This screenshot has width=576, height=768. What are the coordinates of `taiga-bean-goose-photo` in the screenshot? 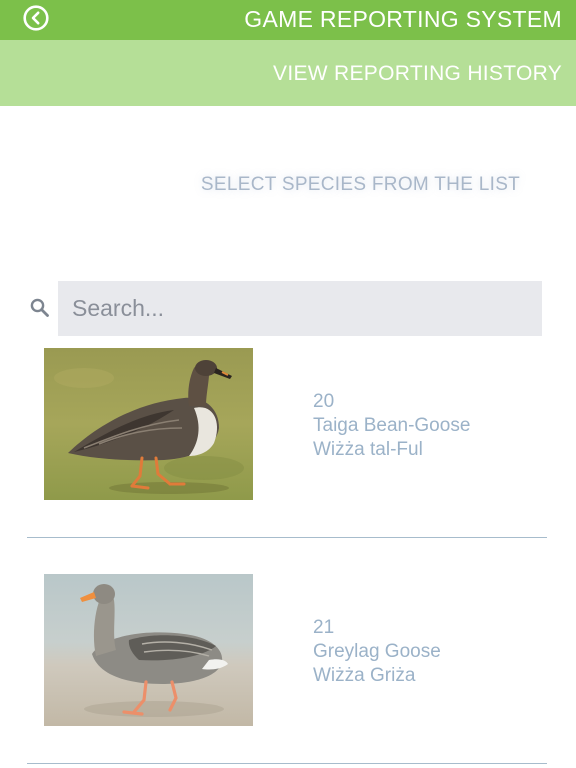 It's located at (148, 424).